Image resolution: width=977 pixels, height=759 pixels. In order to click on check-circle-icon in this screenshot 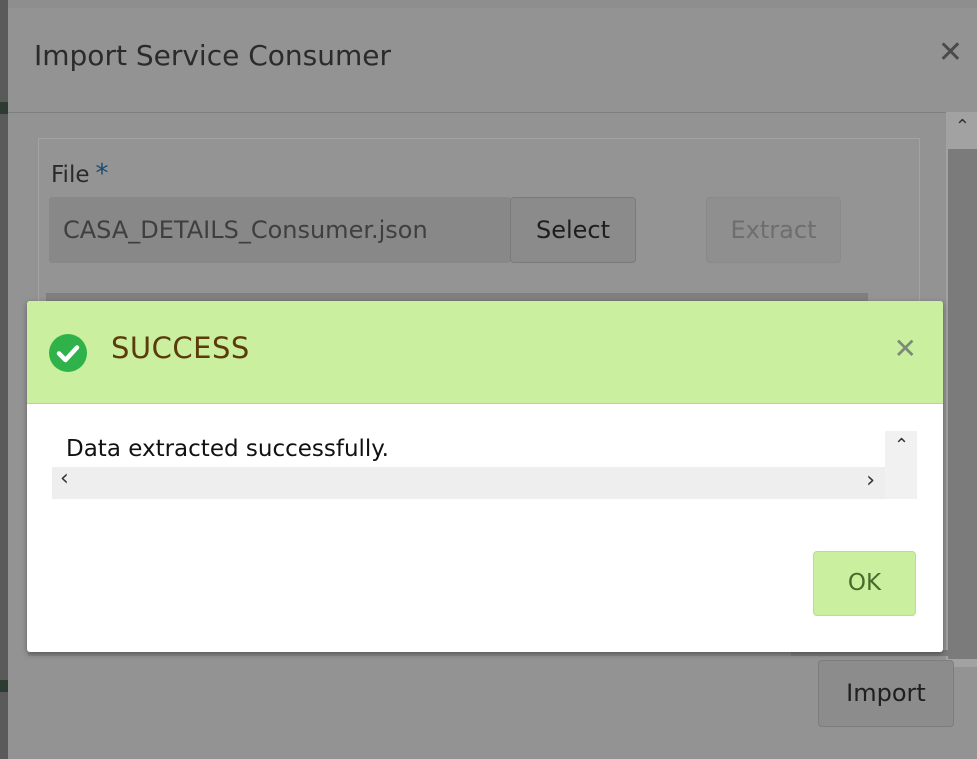, I will do `click(68, 353)`.